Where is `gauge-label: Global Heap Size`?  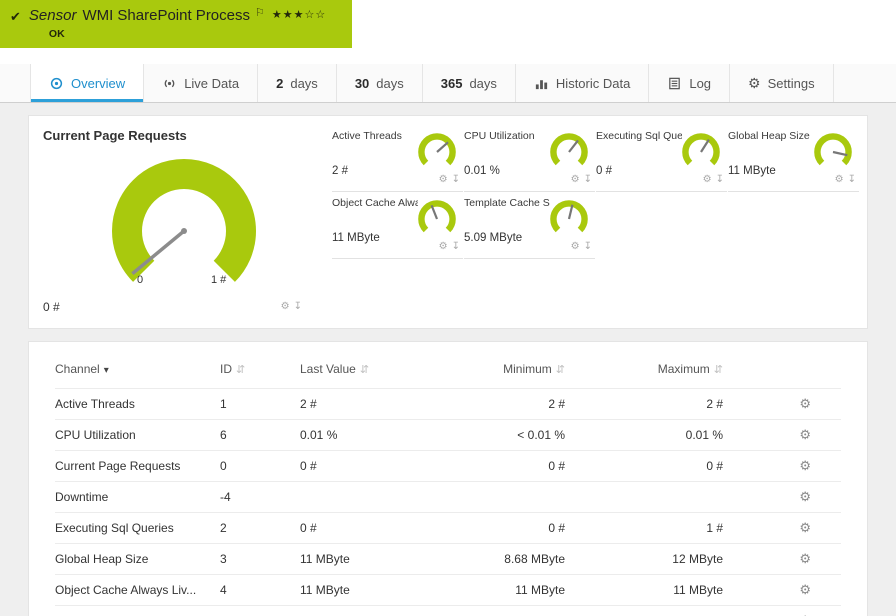
gauge-label: Global Heap Size is located at coordinates (769, 136).